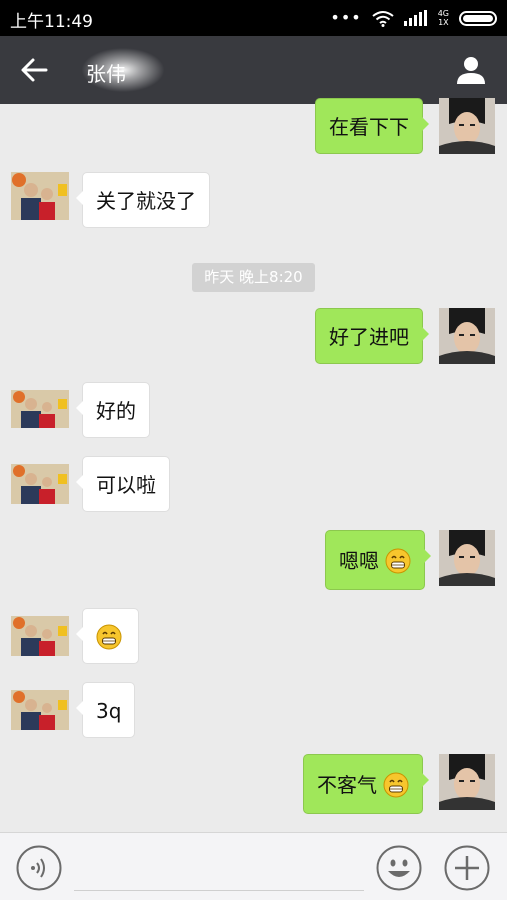 Image resolution: width=507 pixels, height=900 pixels. What do you see at coordinates (39, 868) in the screenshot?
I see `voice-icon` at bounding box center [39, 868].